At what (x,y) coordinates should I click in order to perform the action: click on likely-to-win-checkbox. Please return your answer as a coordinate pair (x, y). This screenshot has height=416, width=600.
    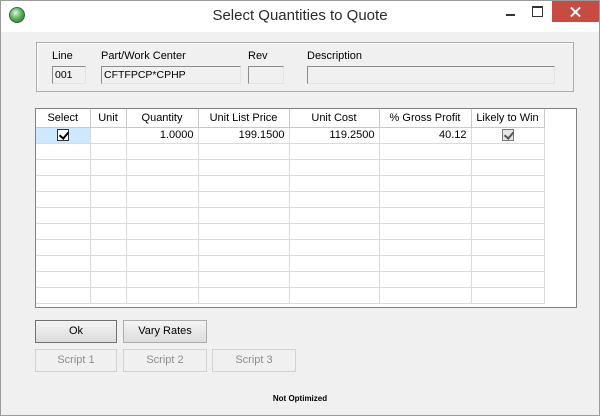
    Looking at the image, I should click on (507, 135).